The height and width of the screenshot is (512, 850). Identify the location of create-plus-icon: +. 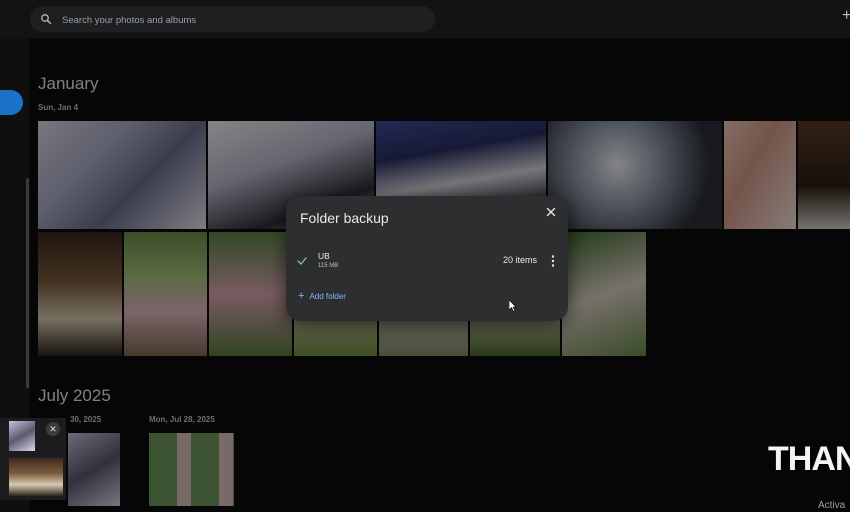
(846, 16).